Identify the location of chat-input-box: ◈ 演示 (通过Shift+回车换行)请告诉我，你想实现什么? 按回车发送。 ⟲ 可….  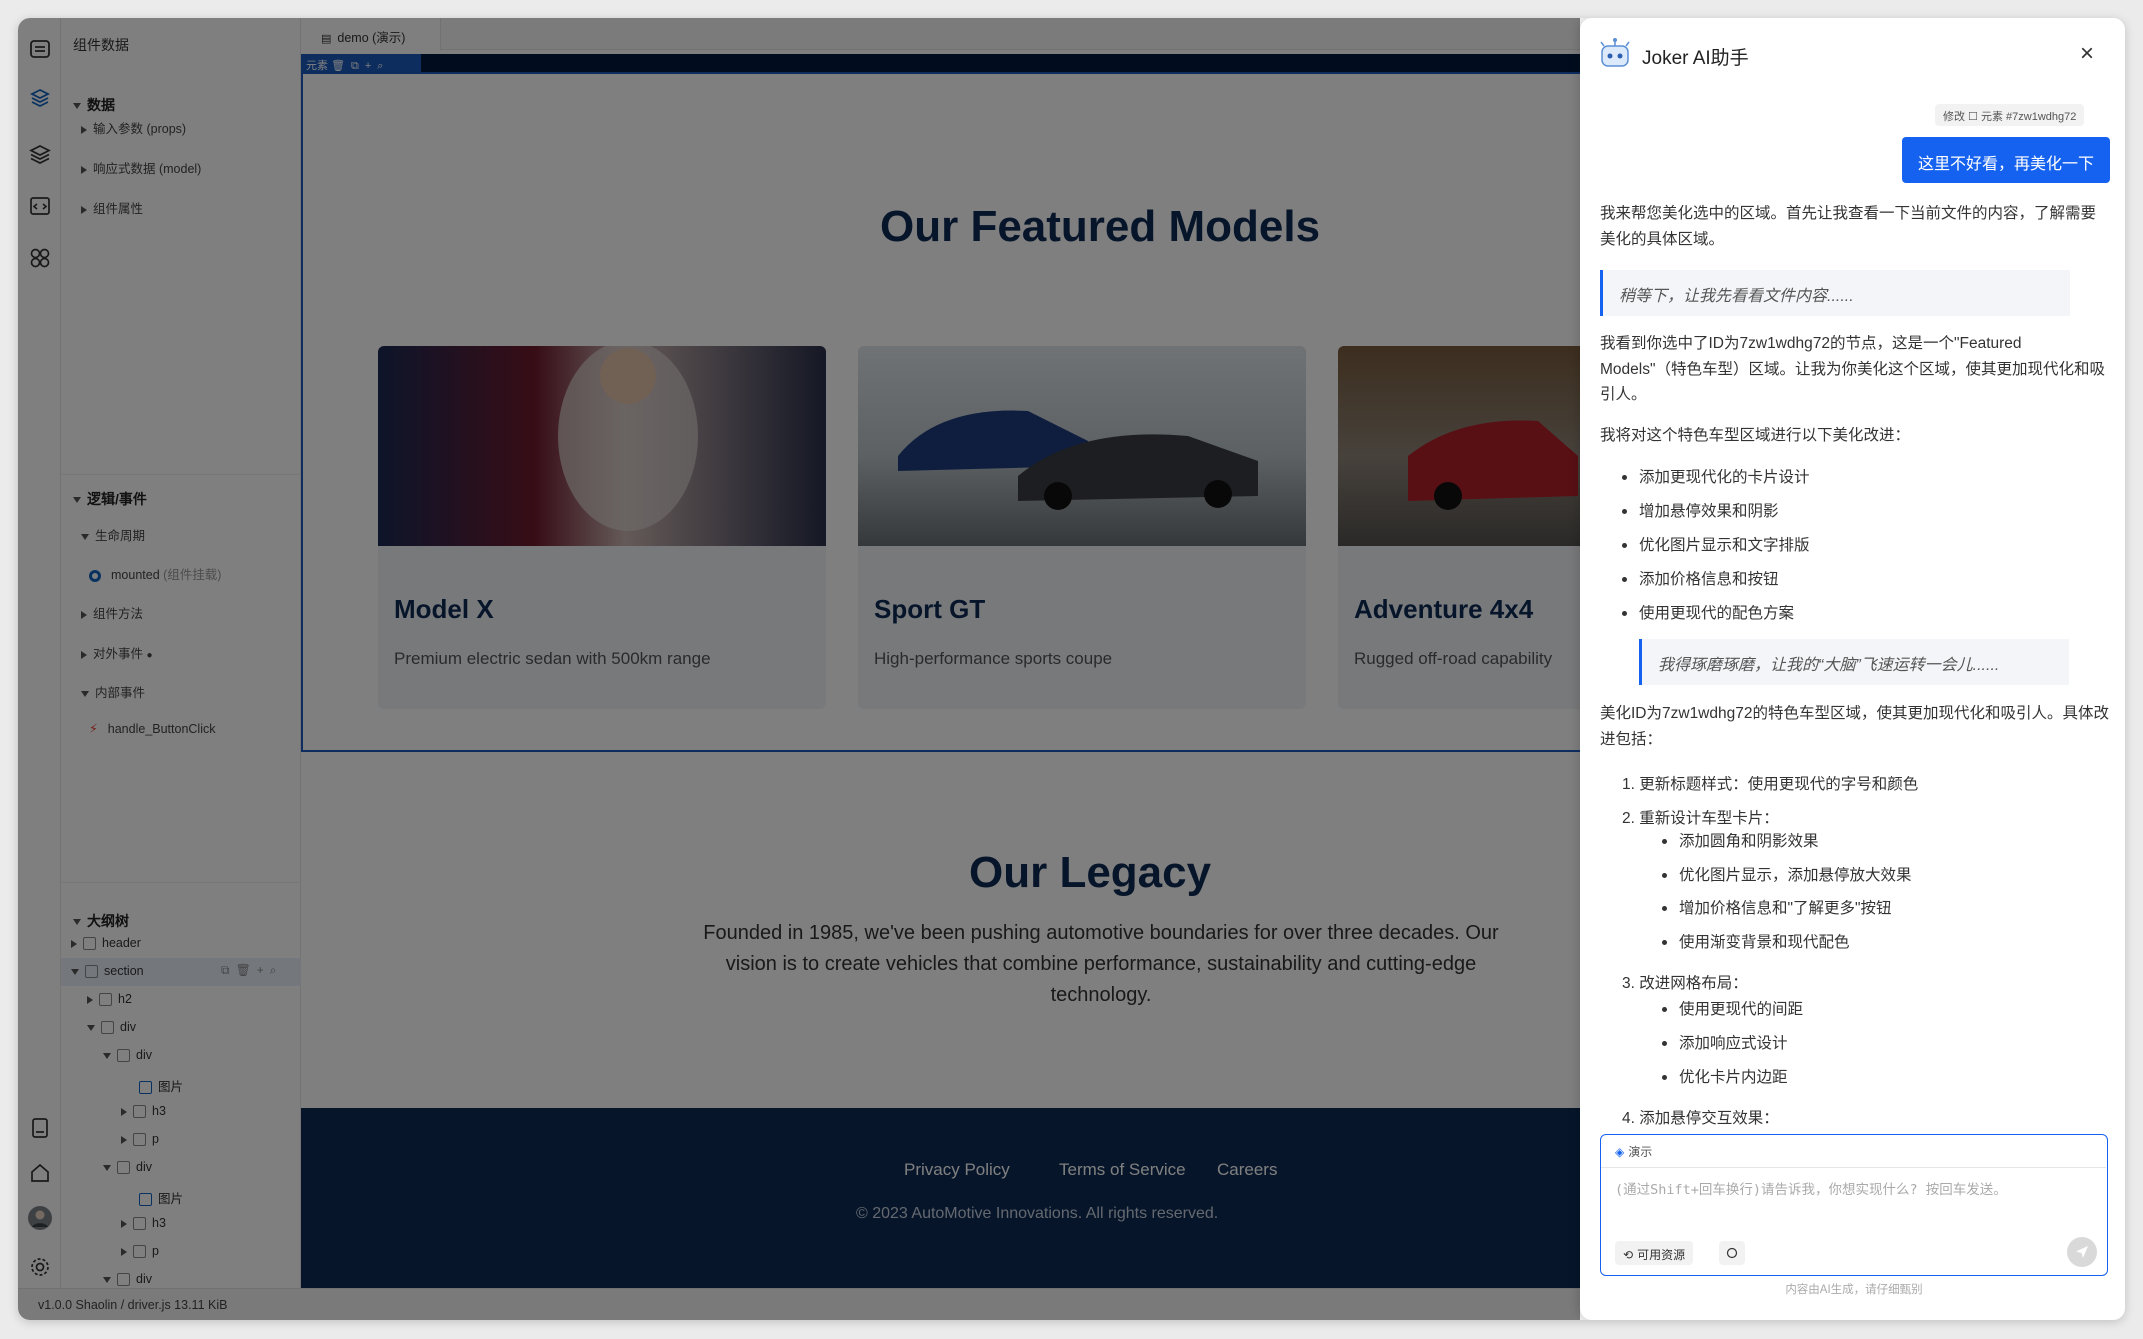
(1854, 1205).